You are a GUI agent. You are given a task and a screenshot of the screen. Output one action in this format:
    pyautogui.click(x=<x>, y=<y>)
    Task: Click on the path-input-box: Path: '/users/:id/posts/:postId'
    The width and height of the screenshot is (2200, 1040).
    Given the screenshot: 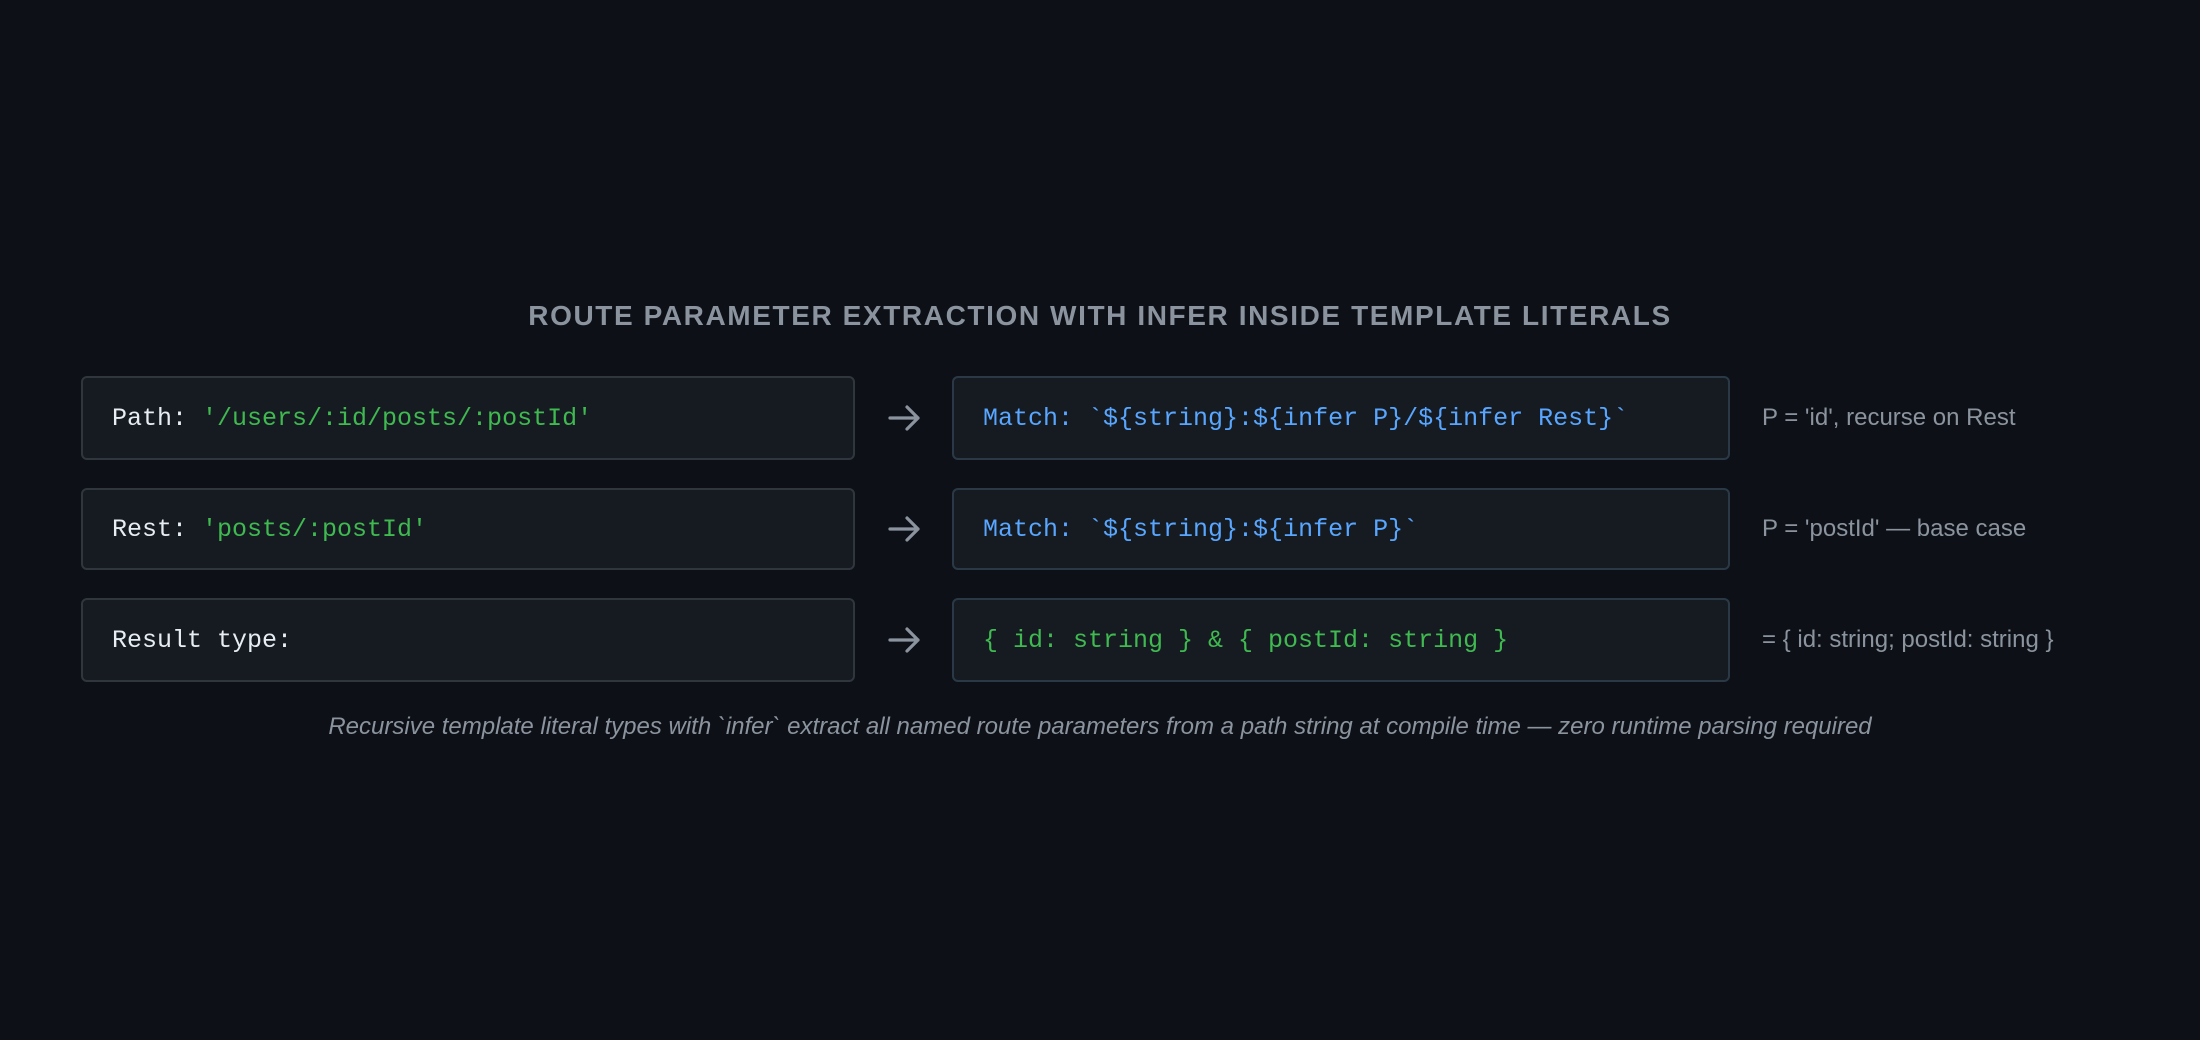 What is the action you would take?
    pyautogui.click(x=468, y=418)
    